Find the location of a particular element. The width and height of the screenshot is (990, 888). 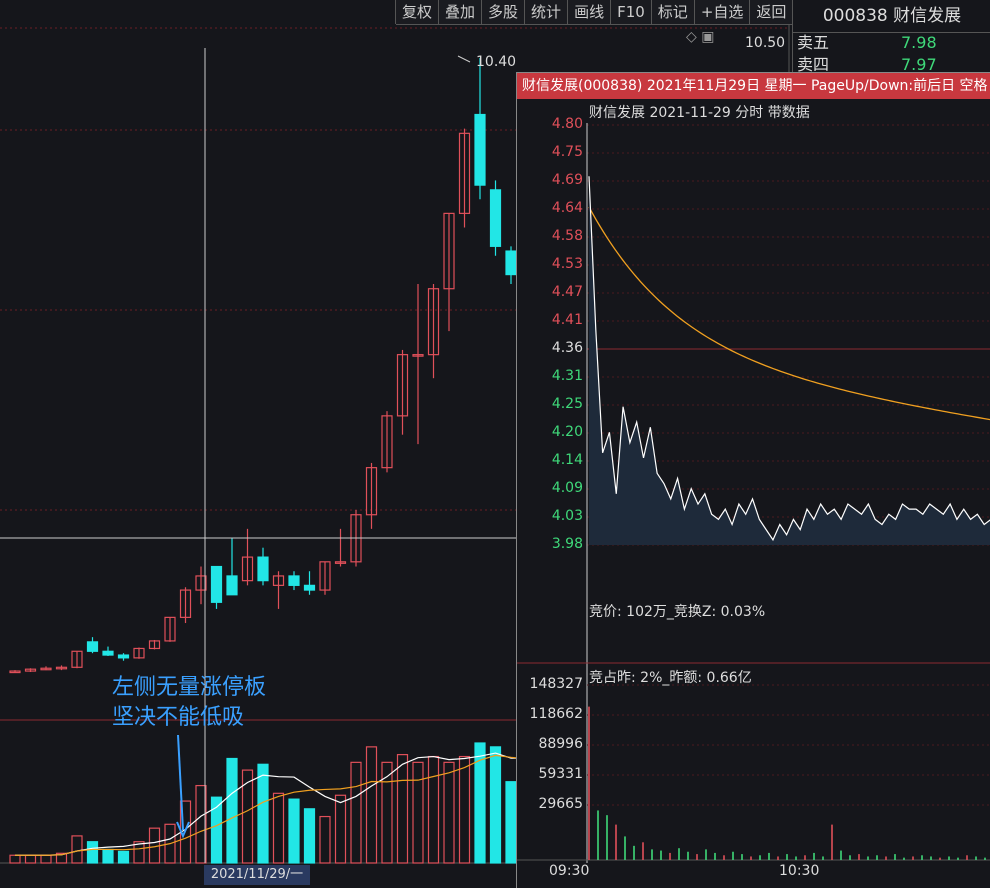

quote-label: 卖四 is located at coordinates (813, 63).